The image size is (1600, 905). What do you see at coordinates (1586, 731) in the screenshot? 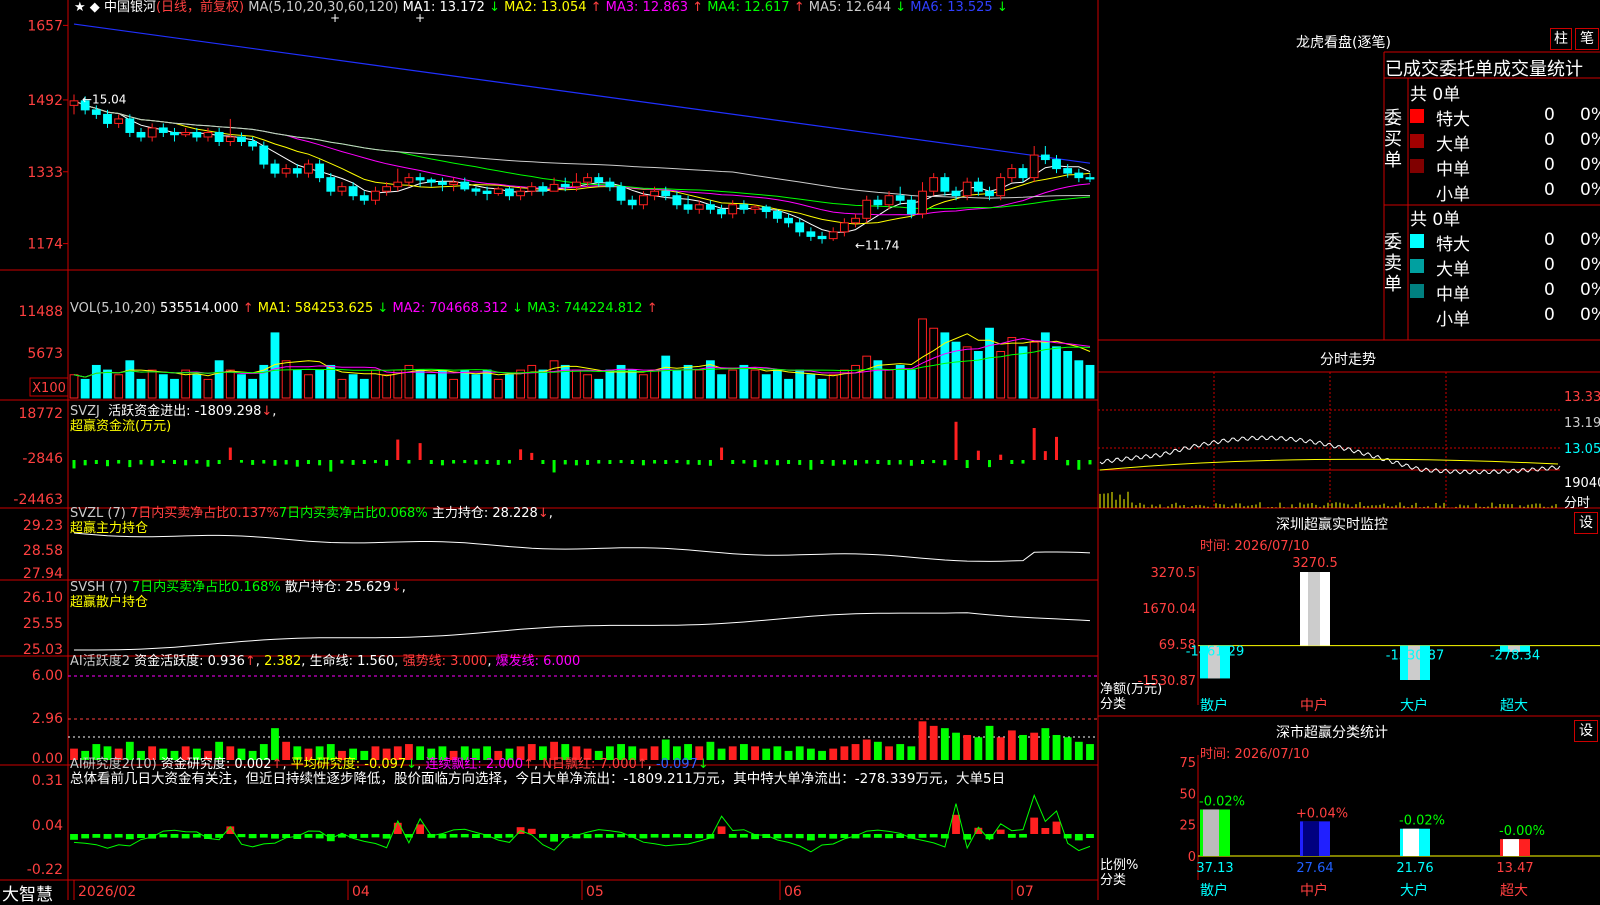
I see `class-settings-button: 设` at bounding box center [1586, 731].